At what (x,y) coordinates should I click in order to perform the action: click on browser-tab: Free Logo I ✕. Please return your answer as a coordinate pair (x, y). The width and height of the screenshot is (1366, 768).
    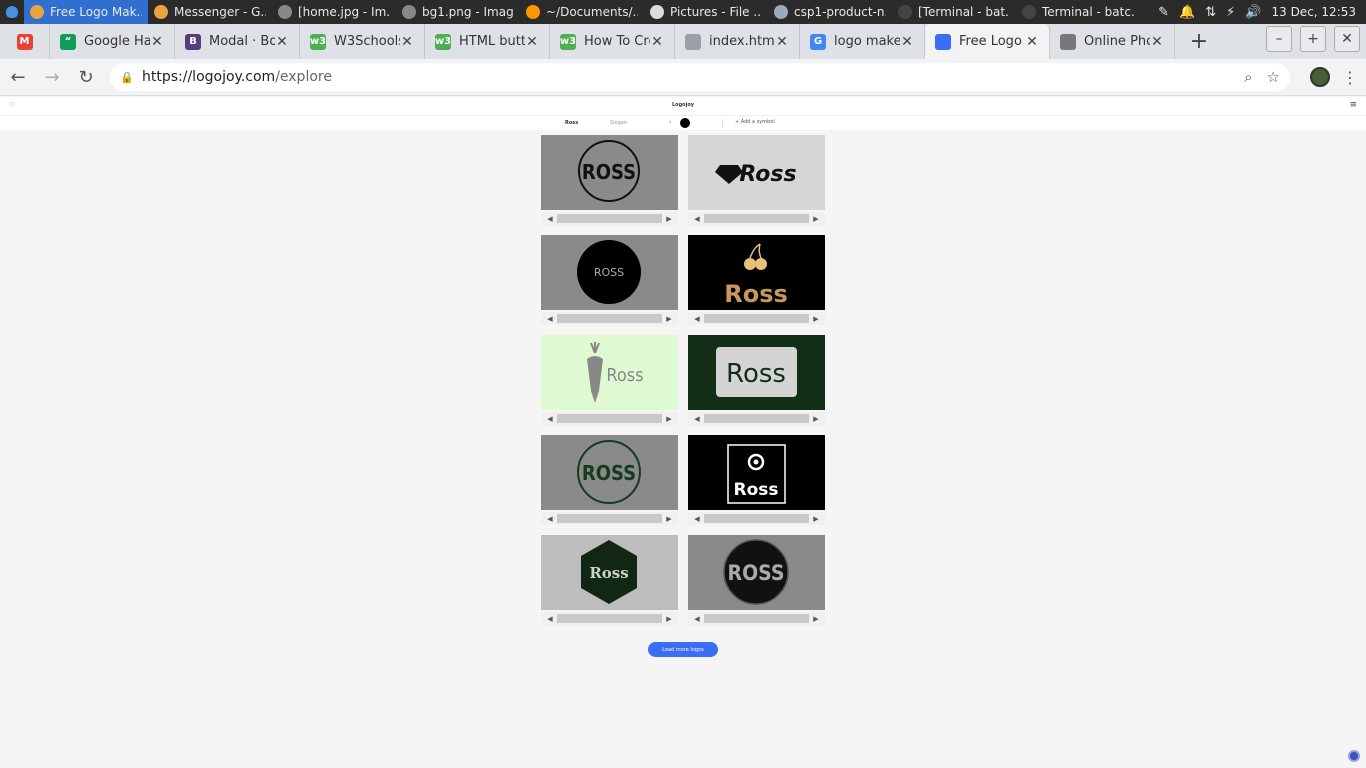
    Looking at the image, I should click on (987, 41).